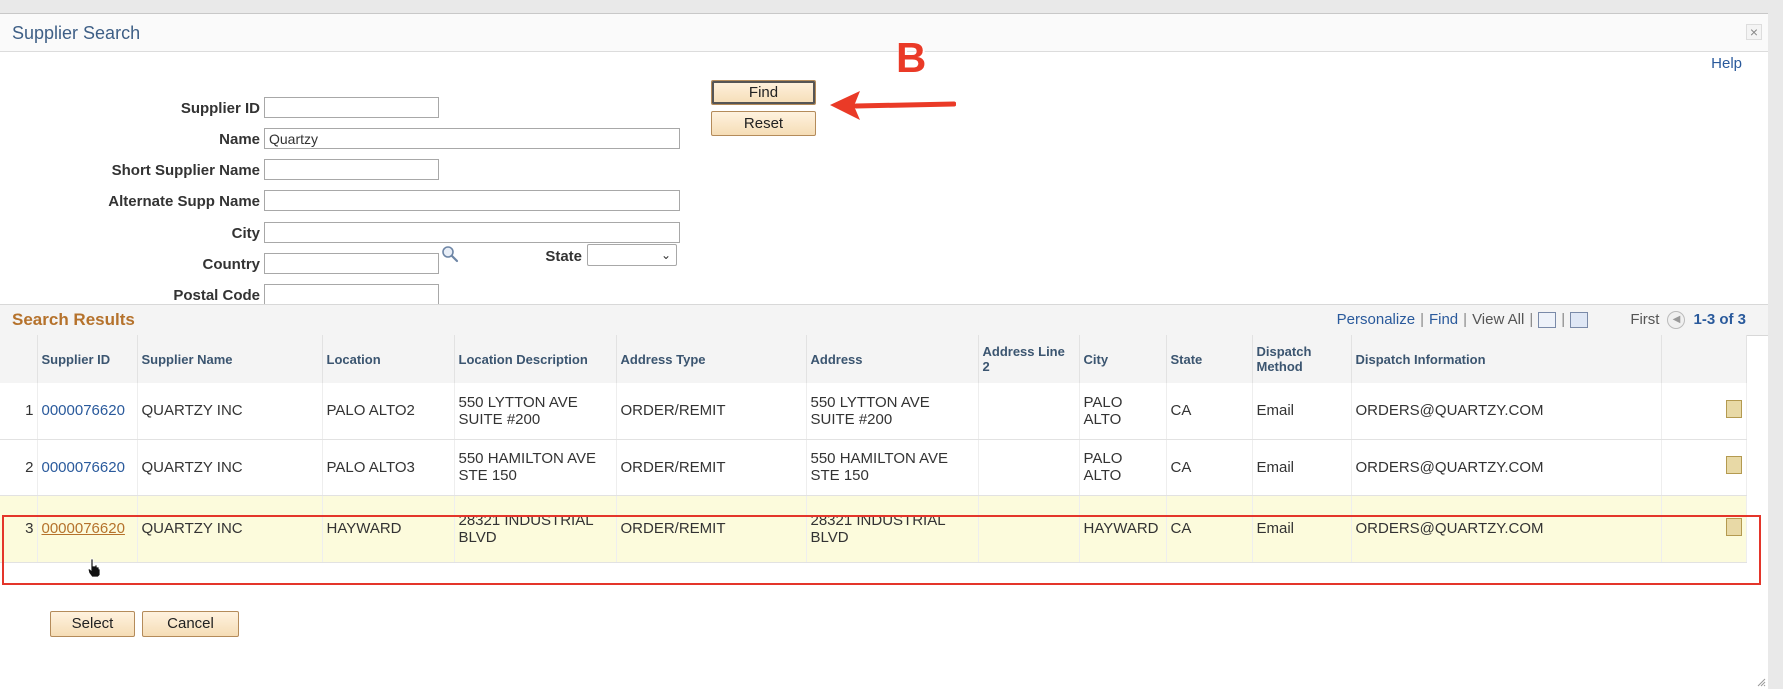  What do you see at coordinates (1726, 63) in the screenshot?
I see `help-link: Help` at bounding box center [1726, 63].